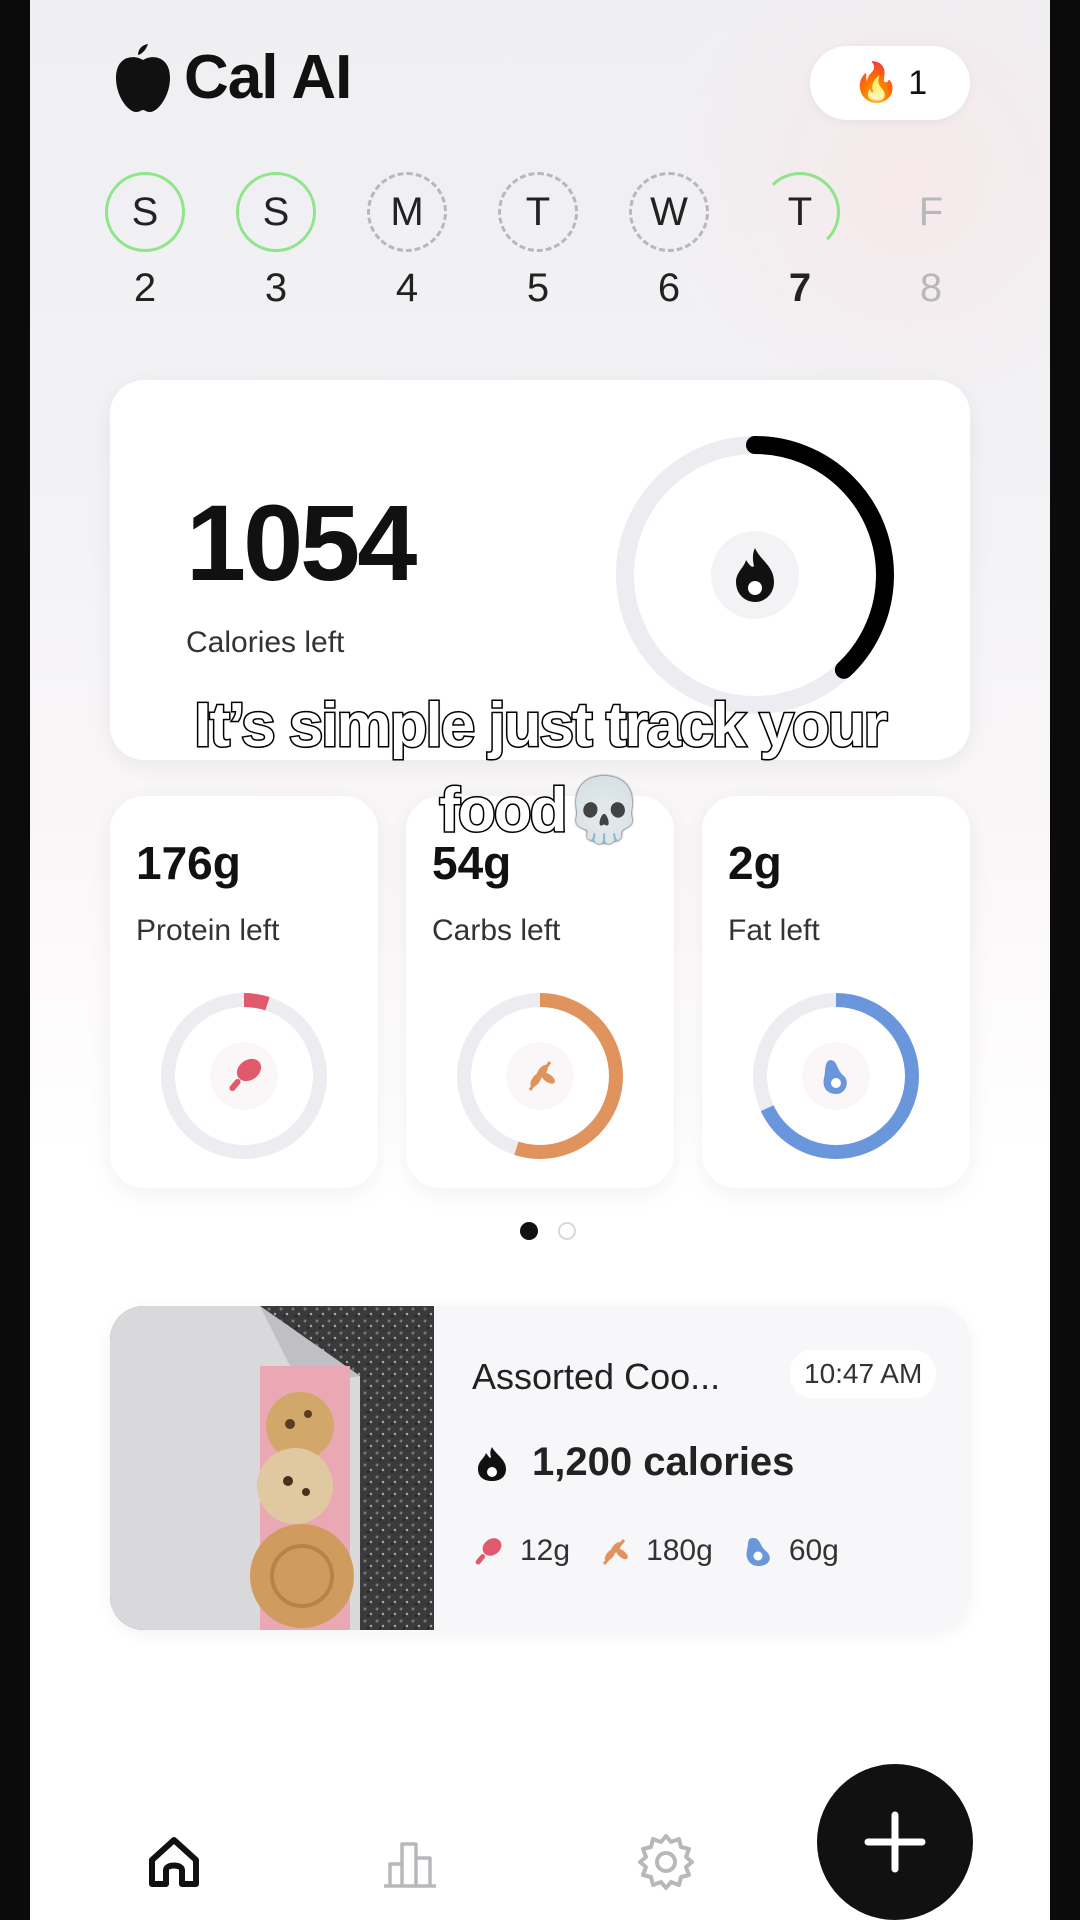 The image size is (1080, 1920). I want to click on calories-ring, so click(755, 575).